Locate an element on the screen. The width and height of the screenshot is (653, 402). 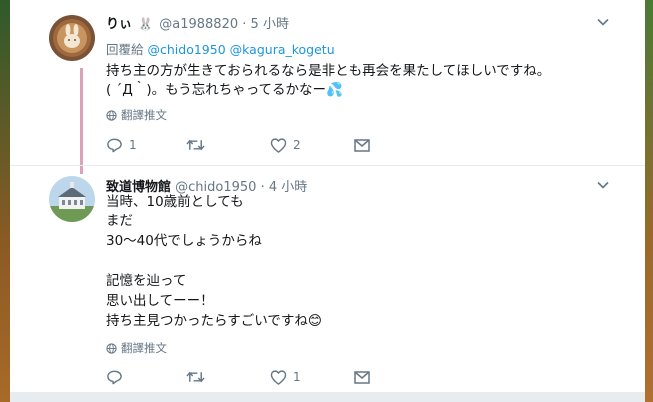
thread-connector-line is located at coordinates (81, 121).